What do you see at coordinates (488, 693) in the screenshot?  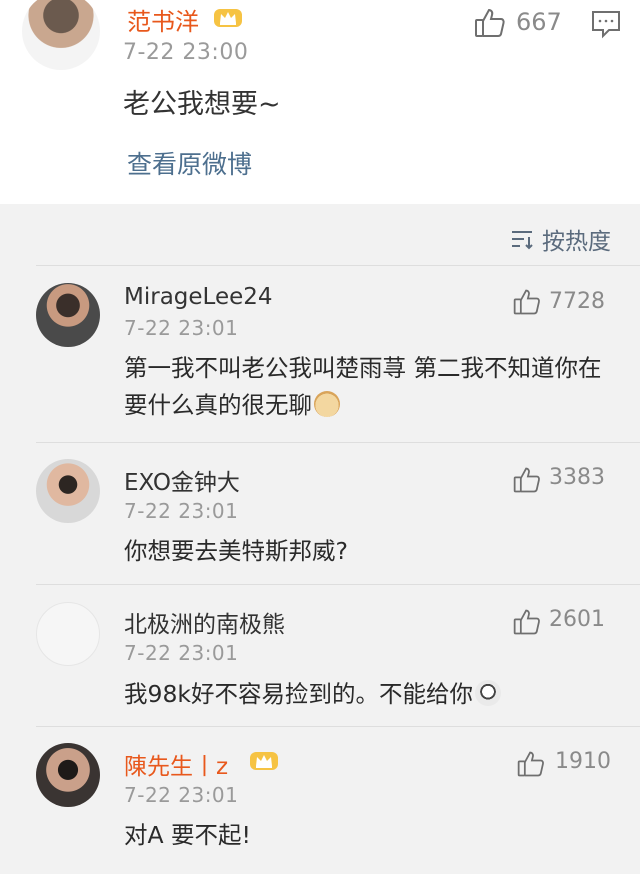 I see `shocked-face-emoji-icon` at bounding box center [488, 693].